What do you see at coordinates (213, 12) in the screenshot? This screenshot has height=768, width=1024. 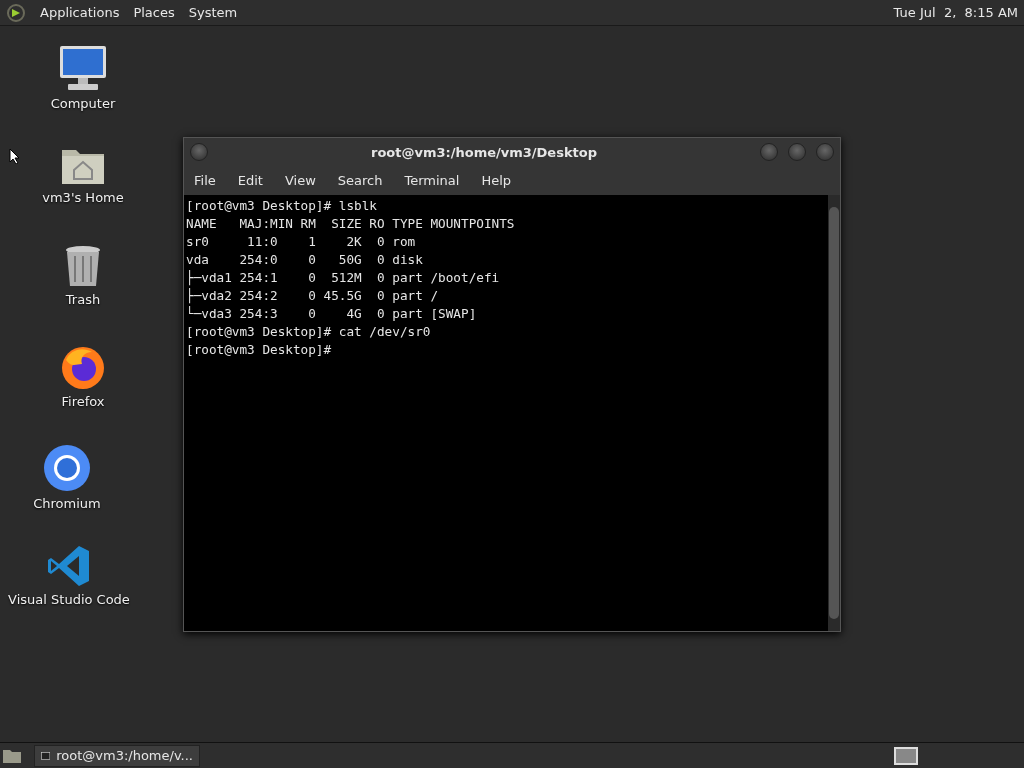 I see `panel-menu: System` at bounding box center [213, 12].